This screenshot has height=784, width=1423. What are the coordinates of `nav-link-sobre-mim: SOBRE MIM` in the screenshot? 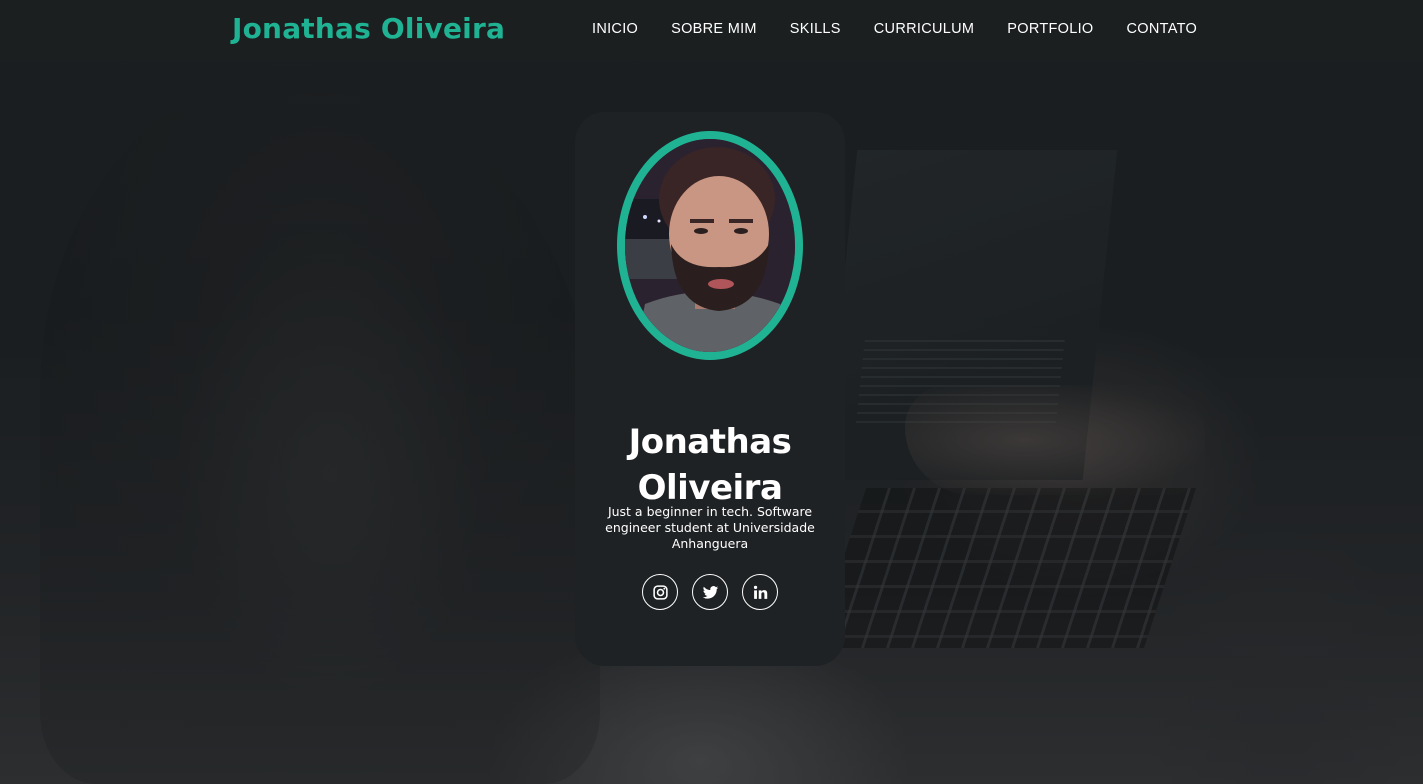 It's located at (714, 29).